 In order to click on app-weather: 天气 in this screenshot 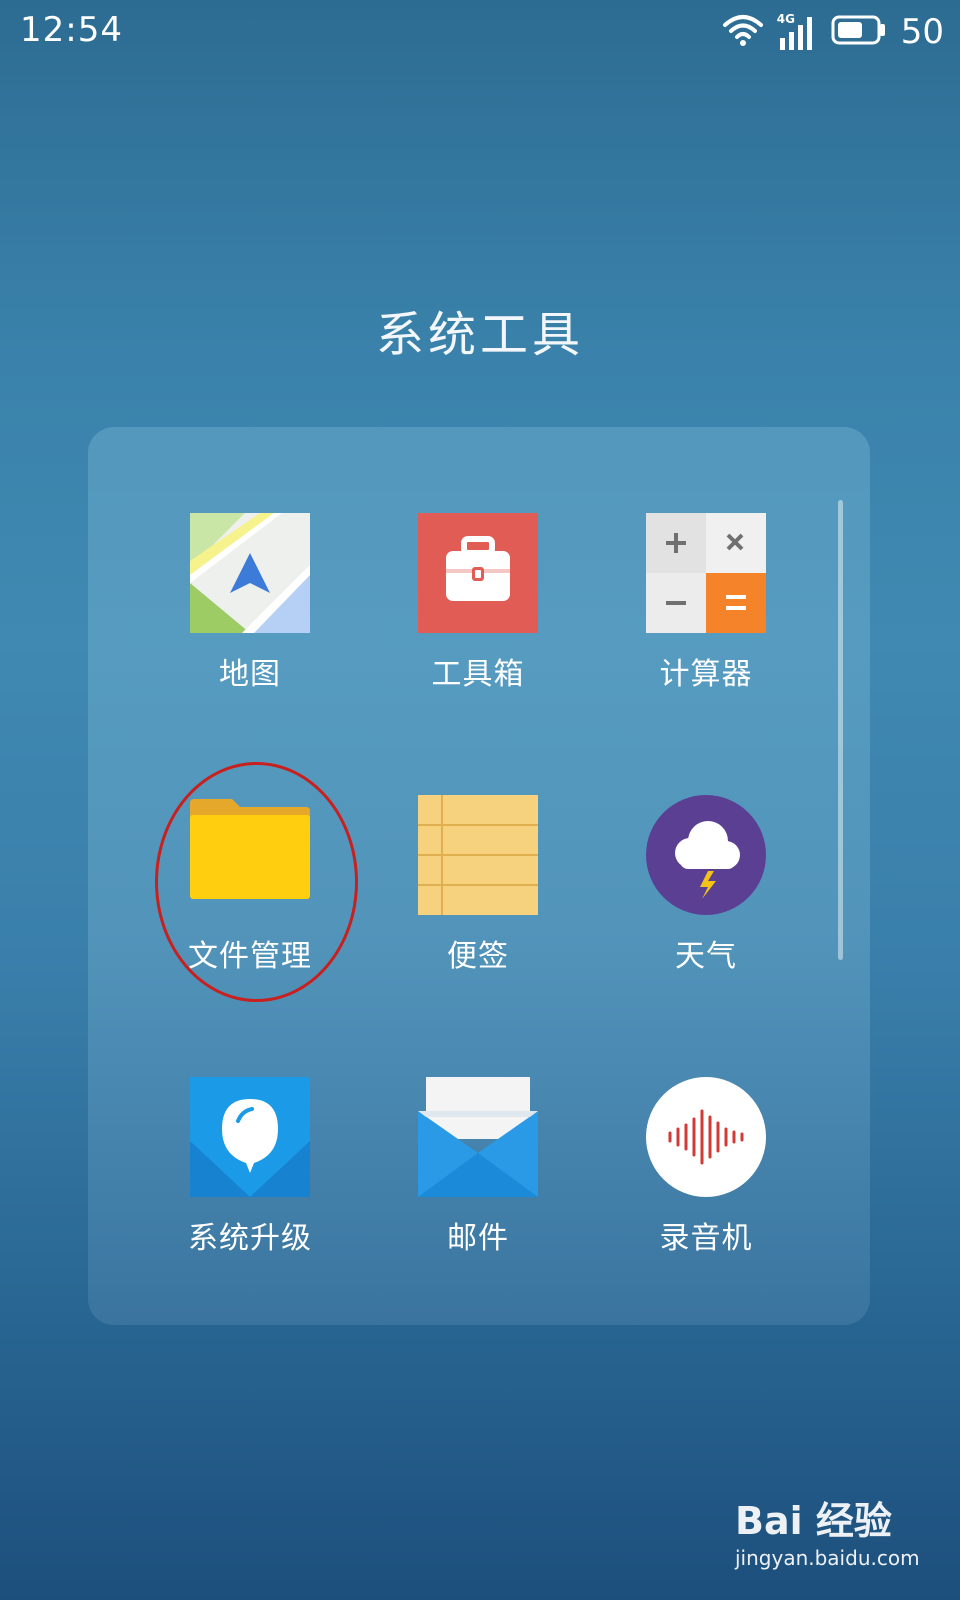, I will do `click(706, 895)`.